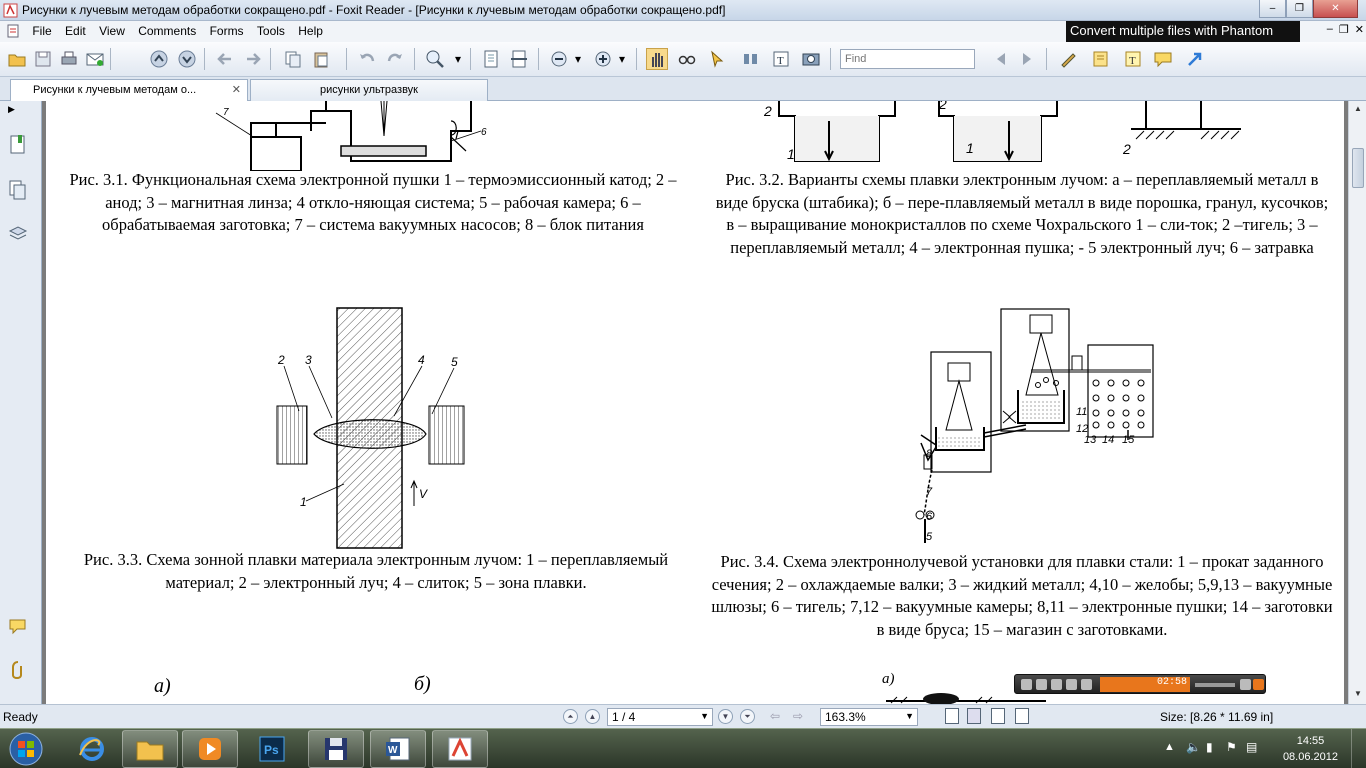 The image size is (1366, 768). What do you see at coordinates (869, 717) in the screenshot?
I see `zoom-level-field: 163.3% ▼` at bounding box center [869, 717].